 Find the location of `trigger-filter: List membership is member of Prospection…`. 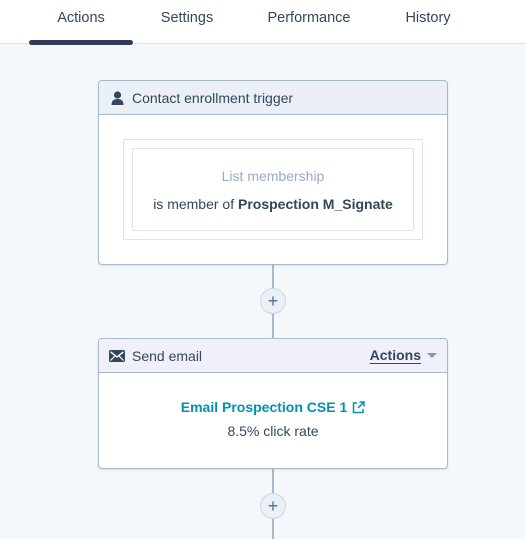

trigger-filter: List membership is member of Prospection… is located at coordinates (273, 189).